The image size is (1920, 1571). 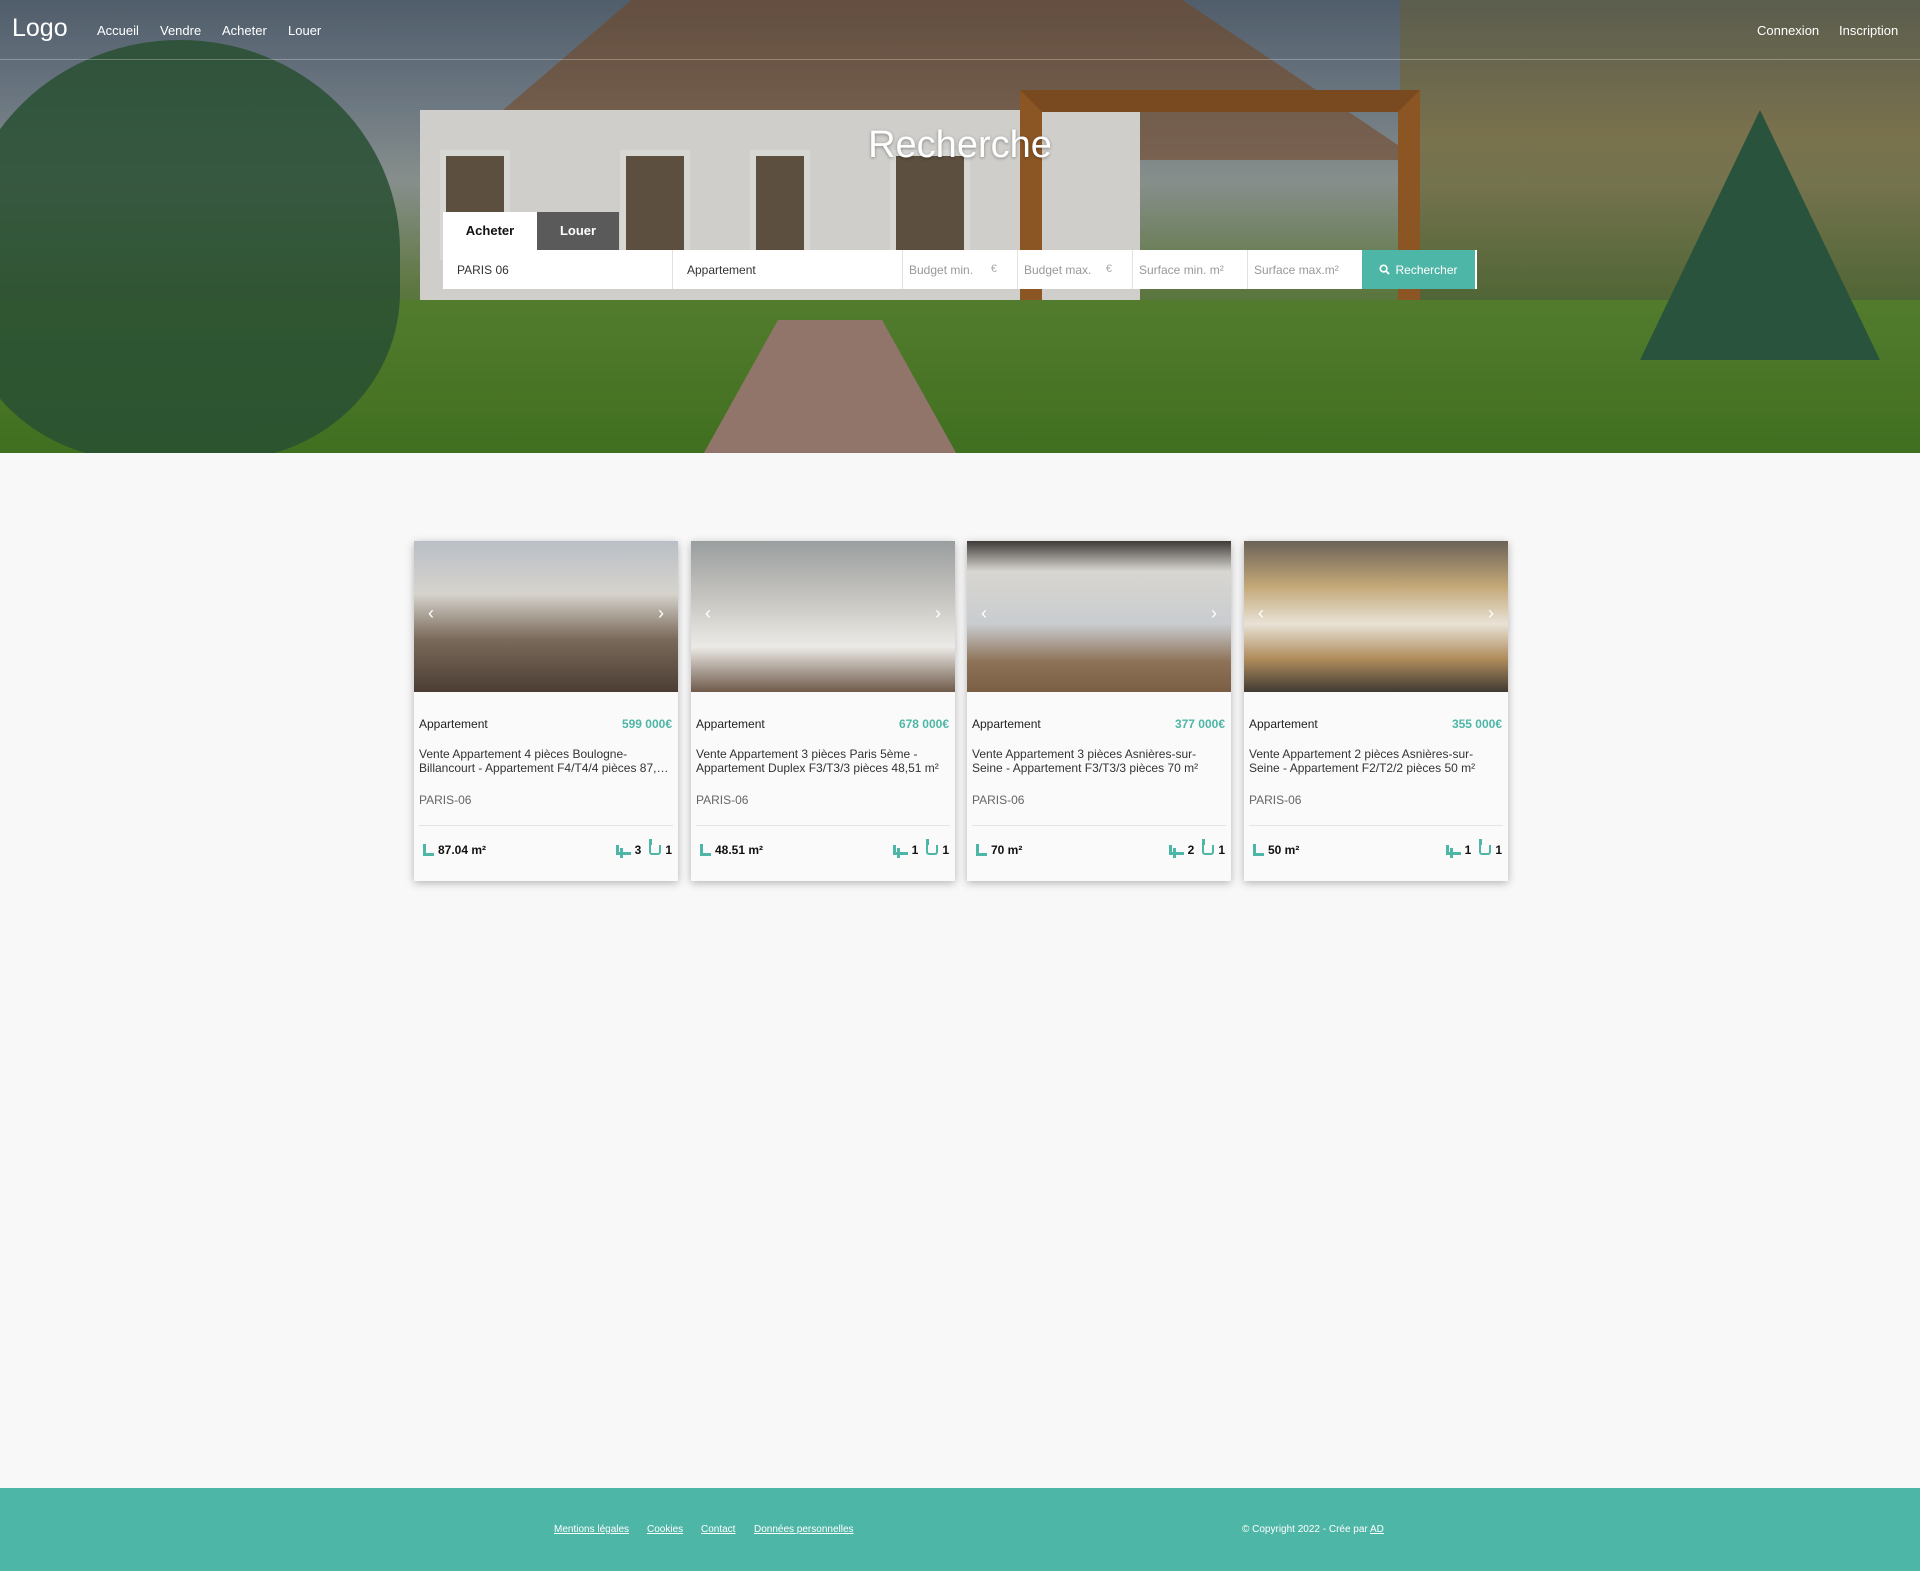 What do you see at coordinates (638, 850) in the screenshot?
I see `bedrooms-value: 3` at bounding box center [638, 850].